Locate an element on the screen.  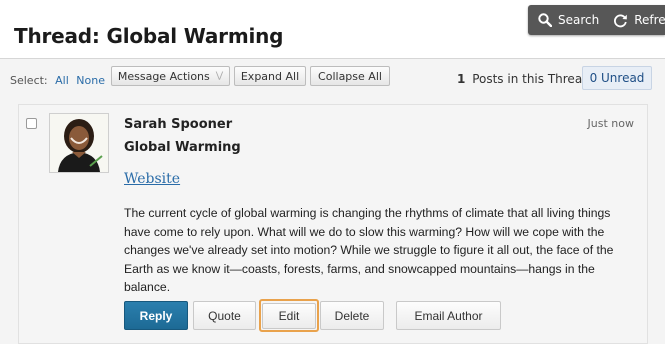
refresh-icon is located at coordinates (621, 20).